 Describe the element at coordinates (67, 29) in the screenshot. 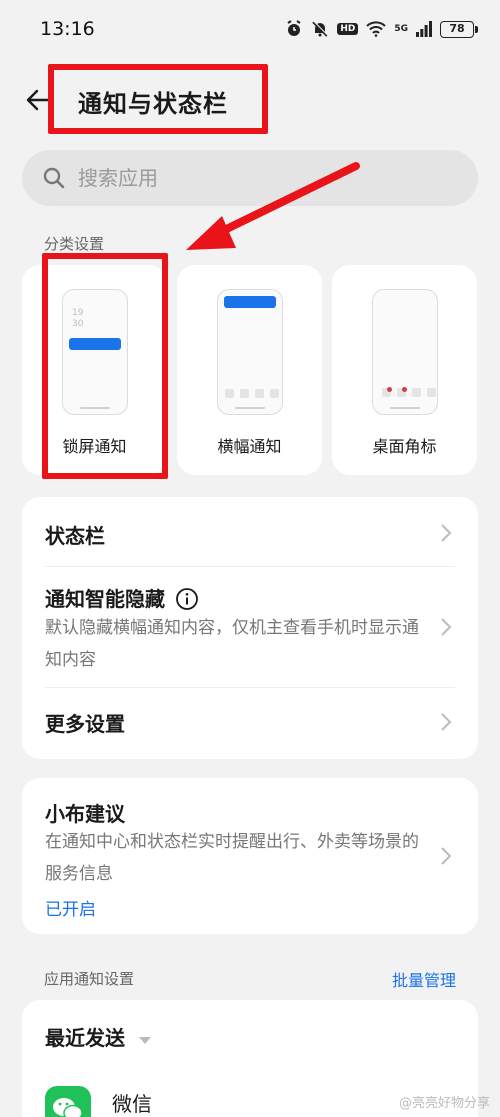

I see `status-time: 13:16` at that location.